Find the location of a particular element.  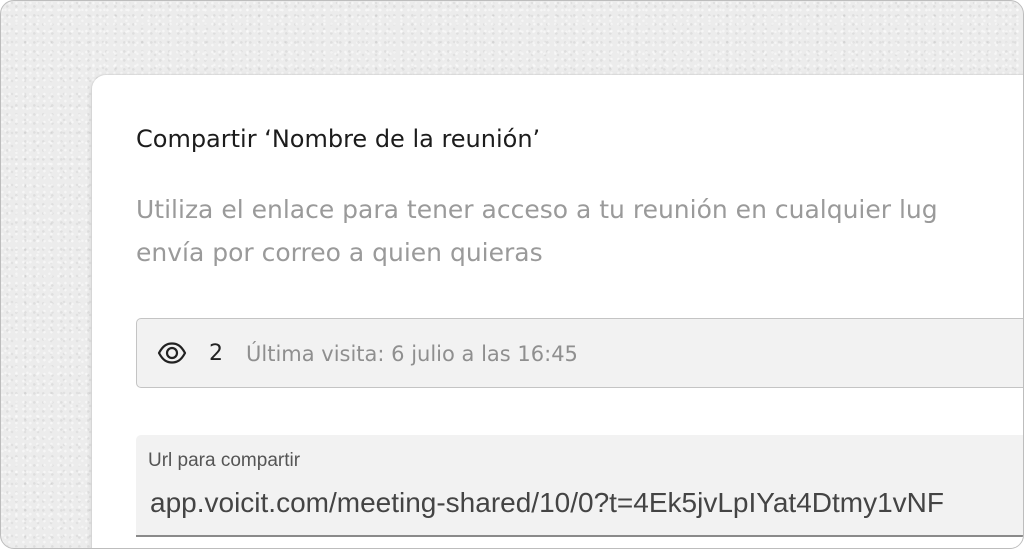

last-visit-text: Última visita: 6 julio a las 16:45 is located at coordinates (412, 354).